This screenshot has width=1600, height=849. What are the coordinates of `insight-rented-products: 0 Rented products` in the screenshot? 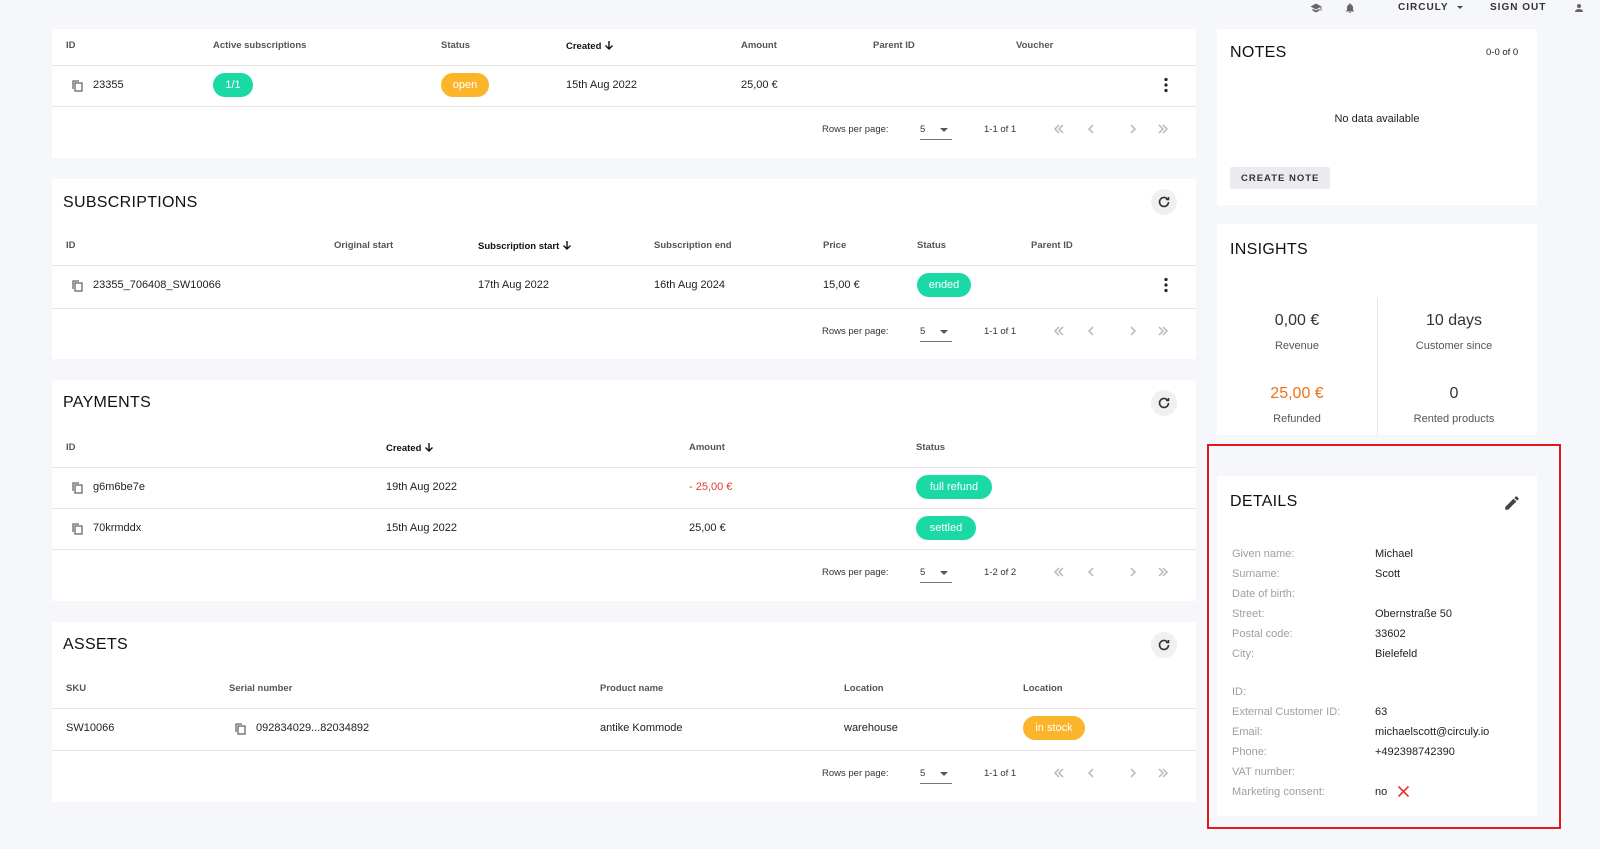 It's located at (1454, 405).